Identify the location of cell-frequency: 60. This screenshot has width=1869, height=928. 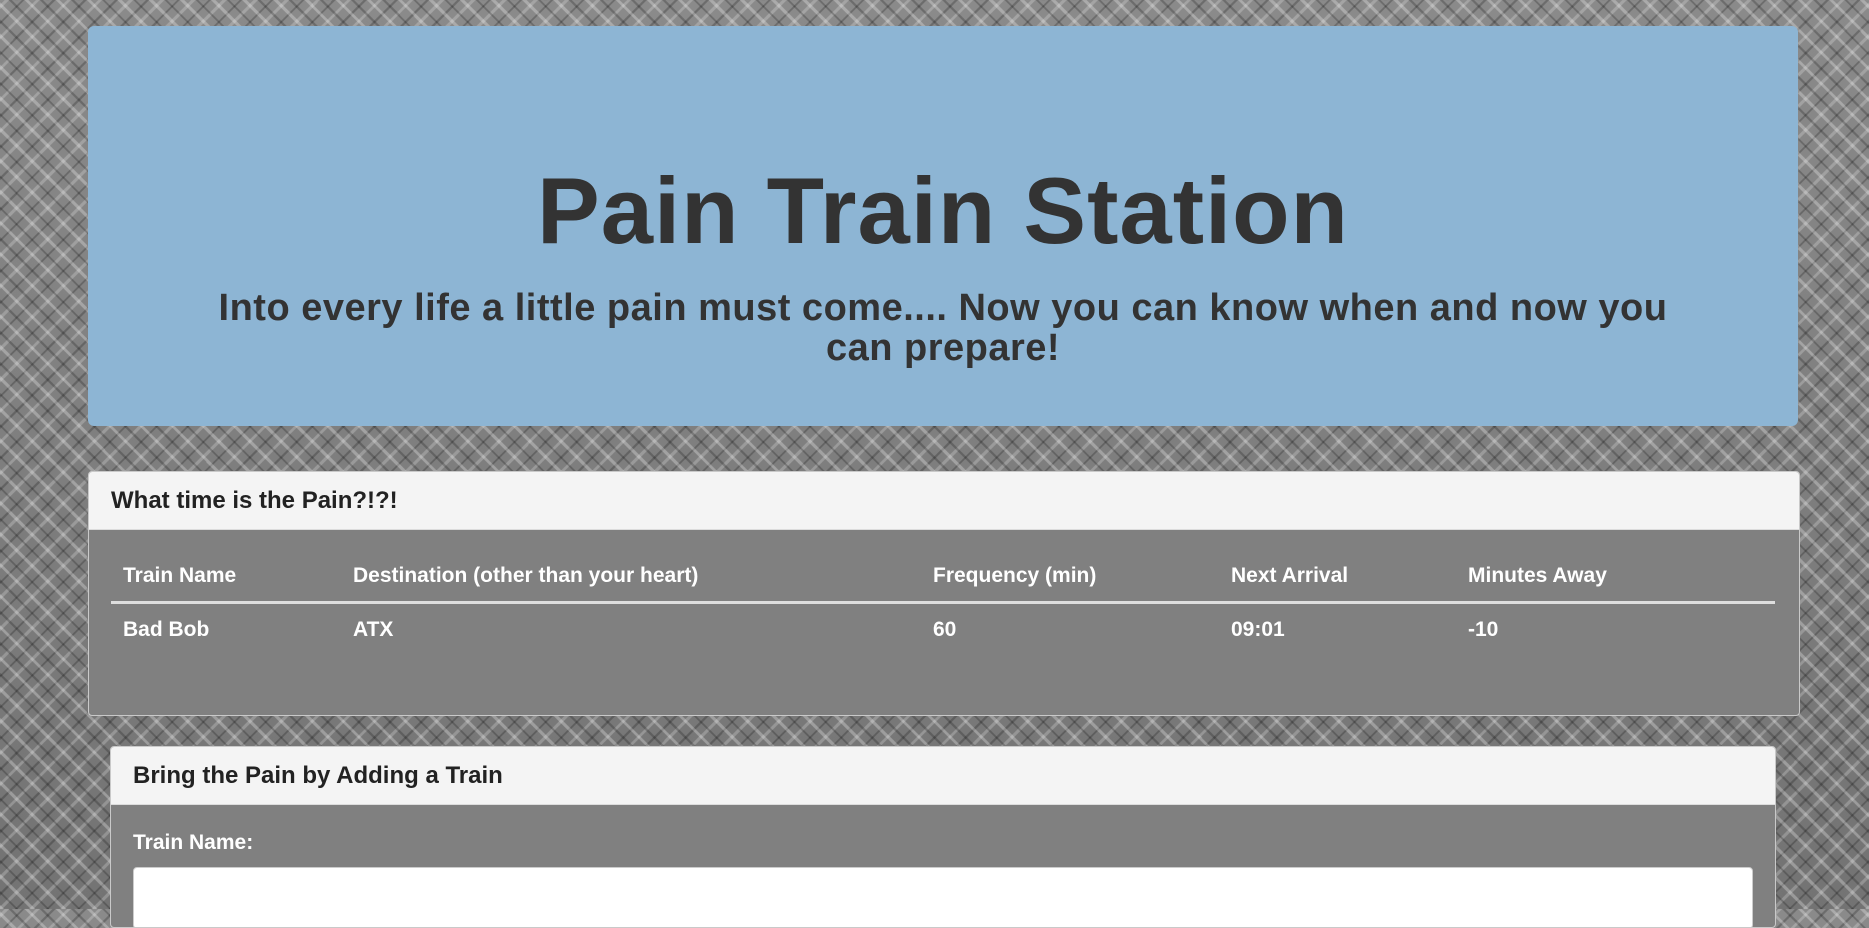
(945, 629).